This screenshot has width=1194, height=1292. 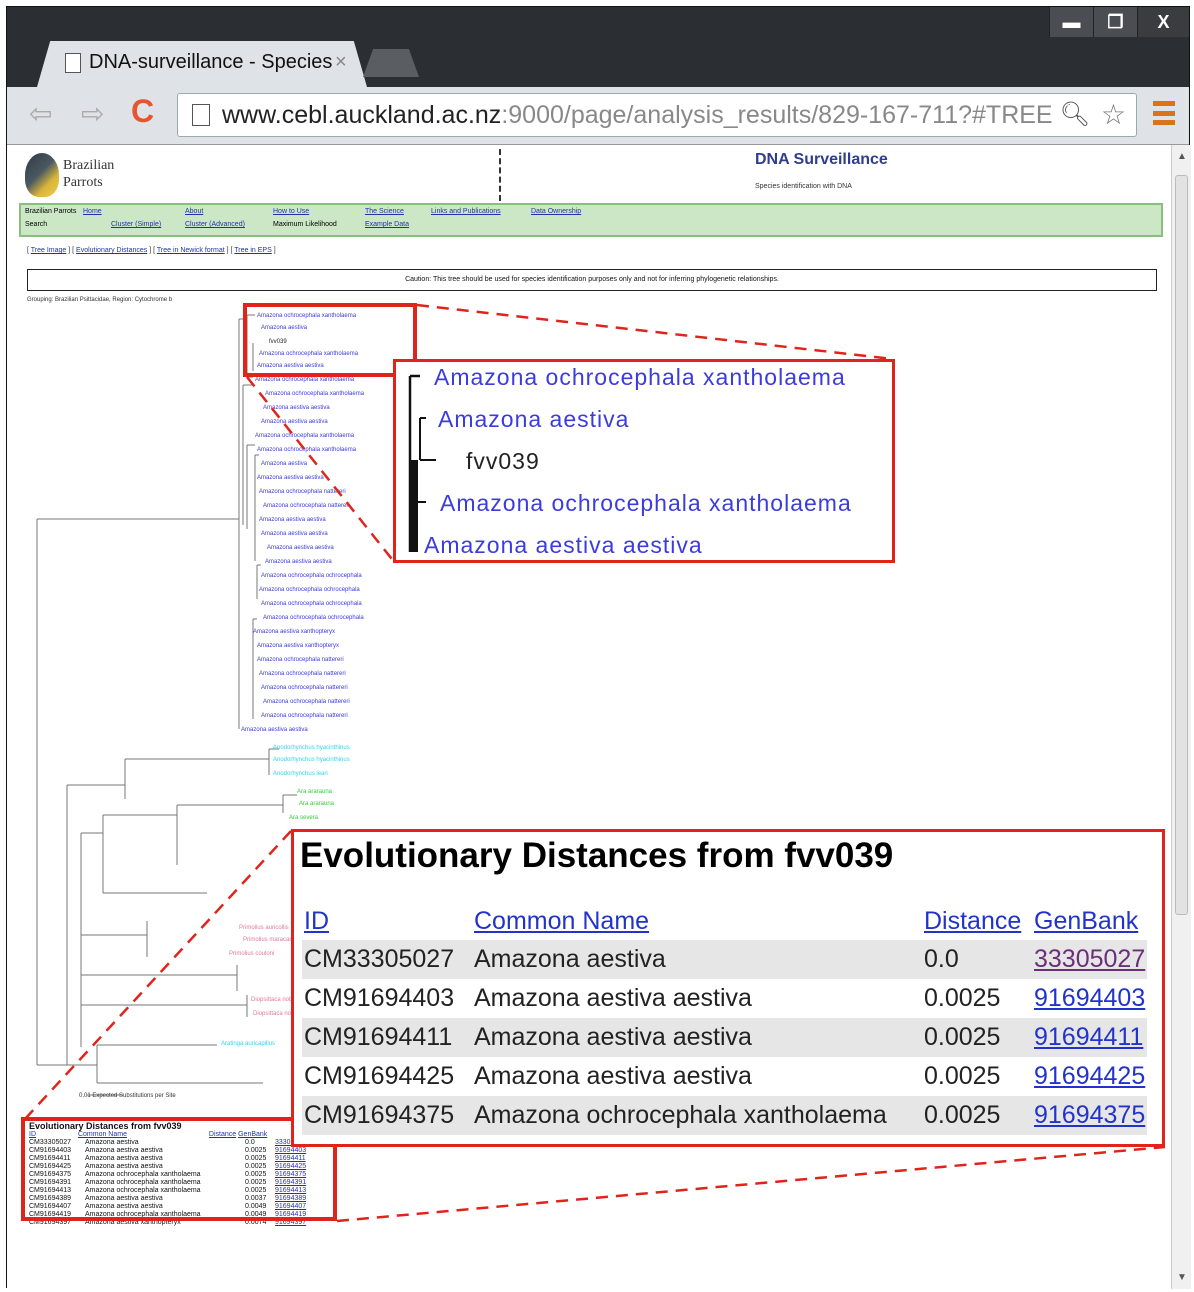 What do you see at coordinates (1113, 114) in the screenshot?
I see `bookmark-star-icon: ☆` at bounding box center [1113, 114].